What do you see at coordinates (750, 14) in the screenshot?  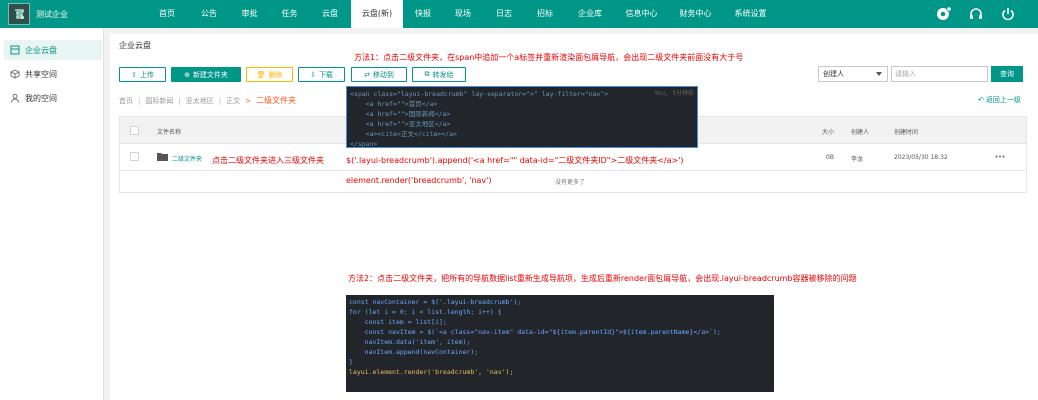 I see `nav-item-system-settings: 系统设置` at bounding box center [750, 14].